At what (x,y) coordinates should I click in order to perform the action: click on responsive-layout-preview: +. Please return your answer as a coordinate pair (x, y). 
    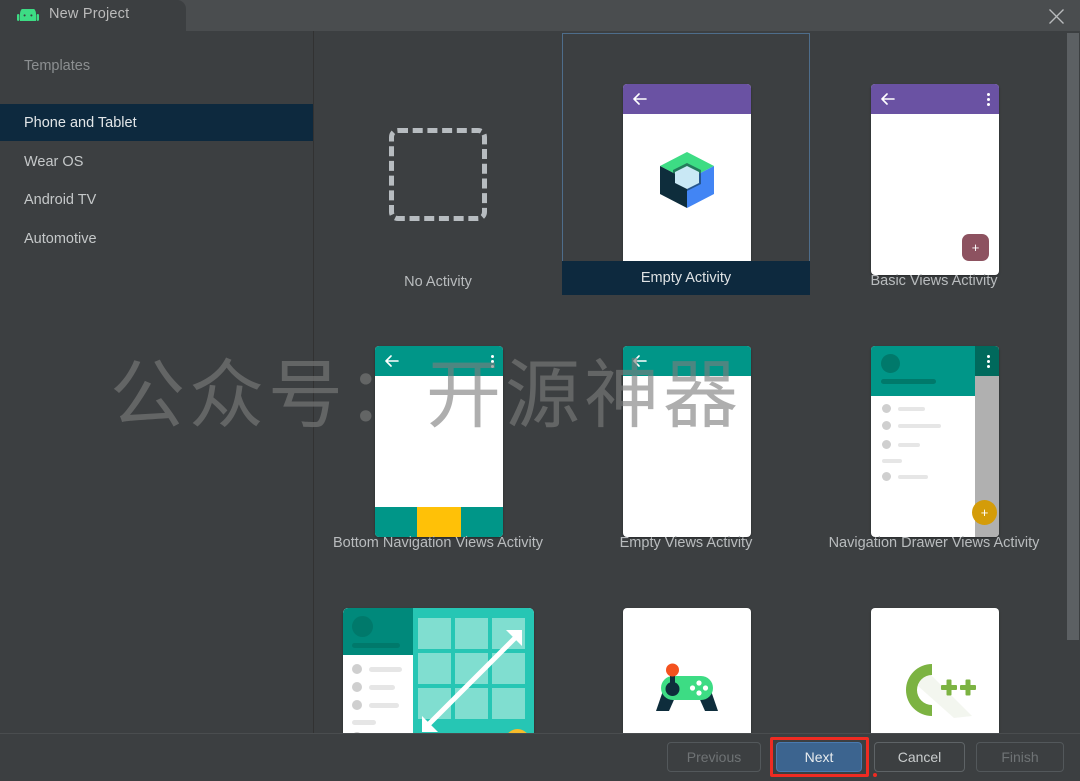
    Looking at the image, I should click on (438, 670).